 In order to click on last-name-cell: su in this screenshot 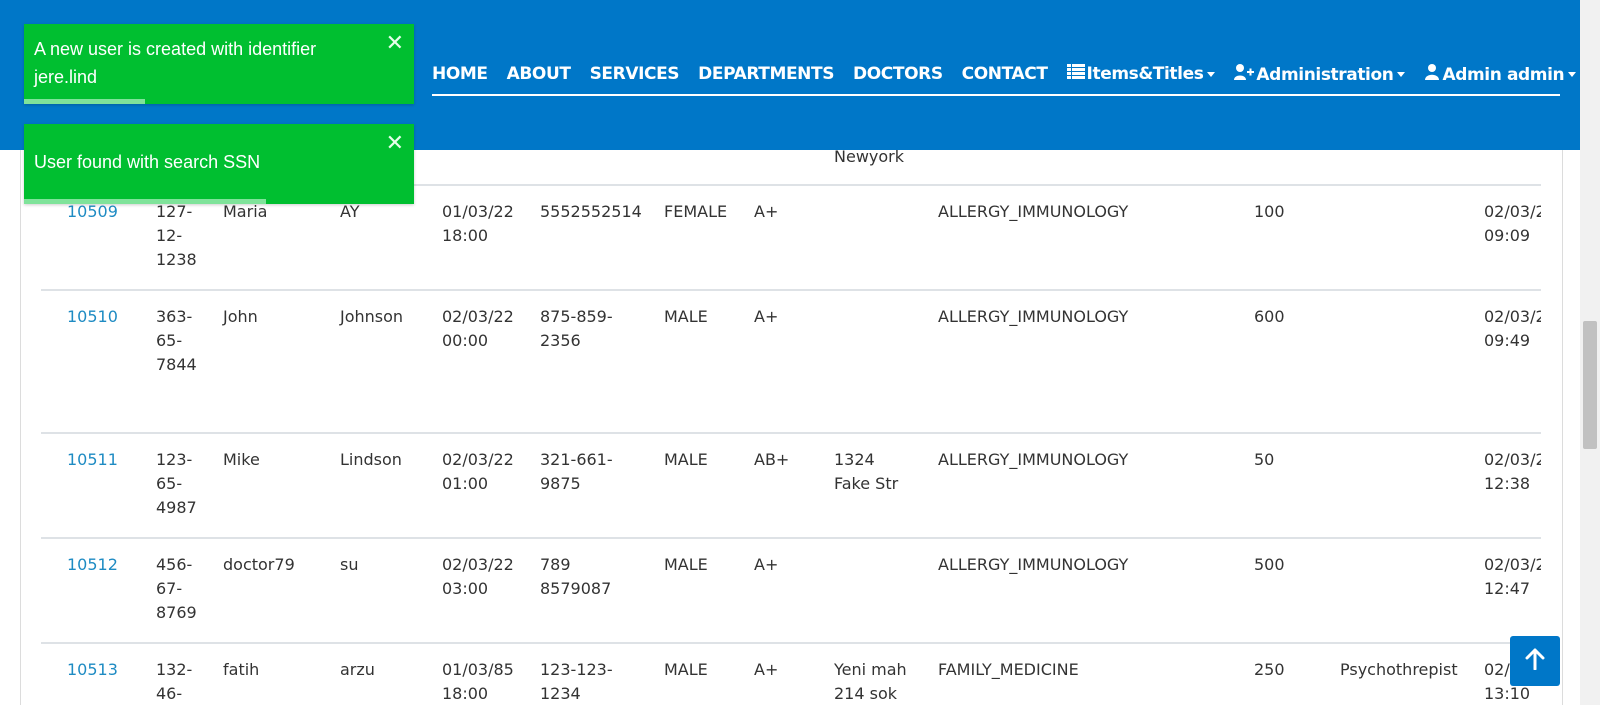, I will do `click(349, 564)`.